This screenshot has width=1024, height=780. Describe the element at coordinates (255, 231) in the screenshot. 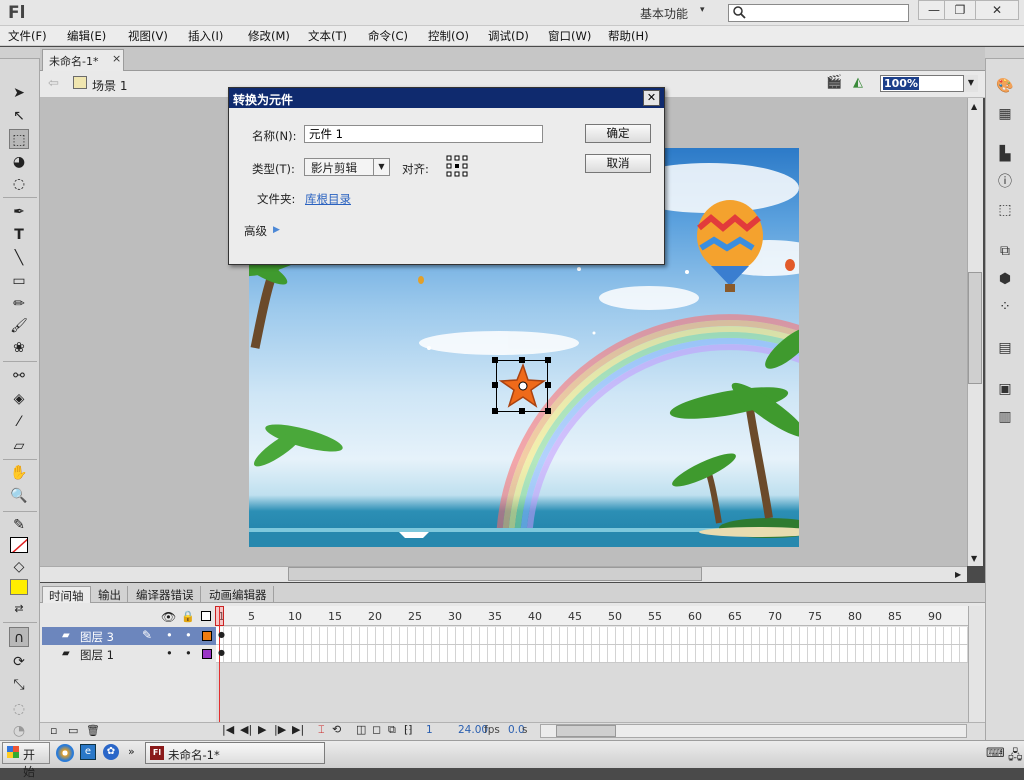

I see `advanced-toggle: 高级` at that location.